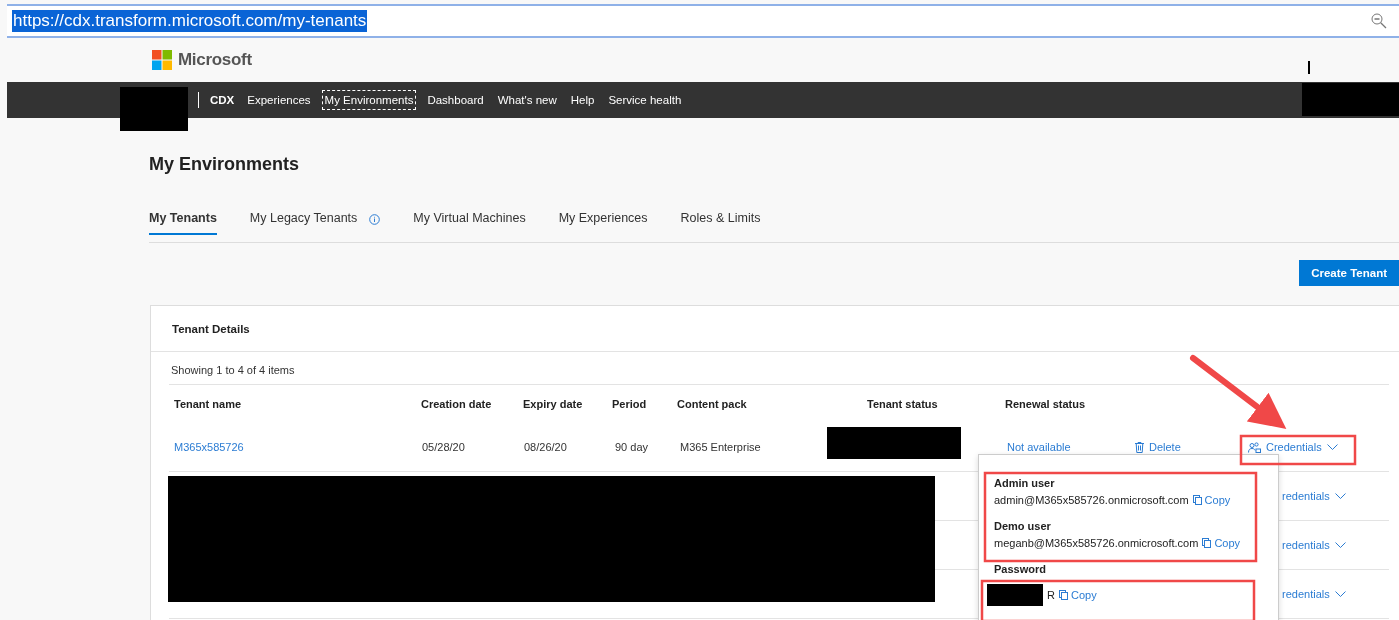 This screenshot has width=1399, height=620. I want to click on column-header: Creation date, so click(456, 404).